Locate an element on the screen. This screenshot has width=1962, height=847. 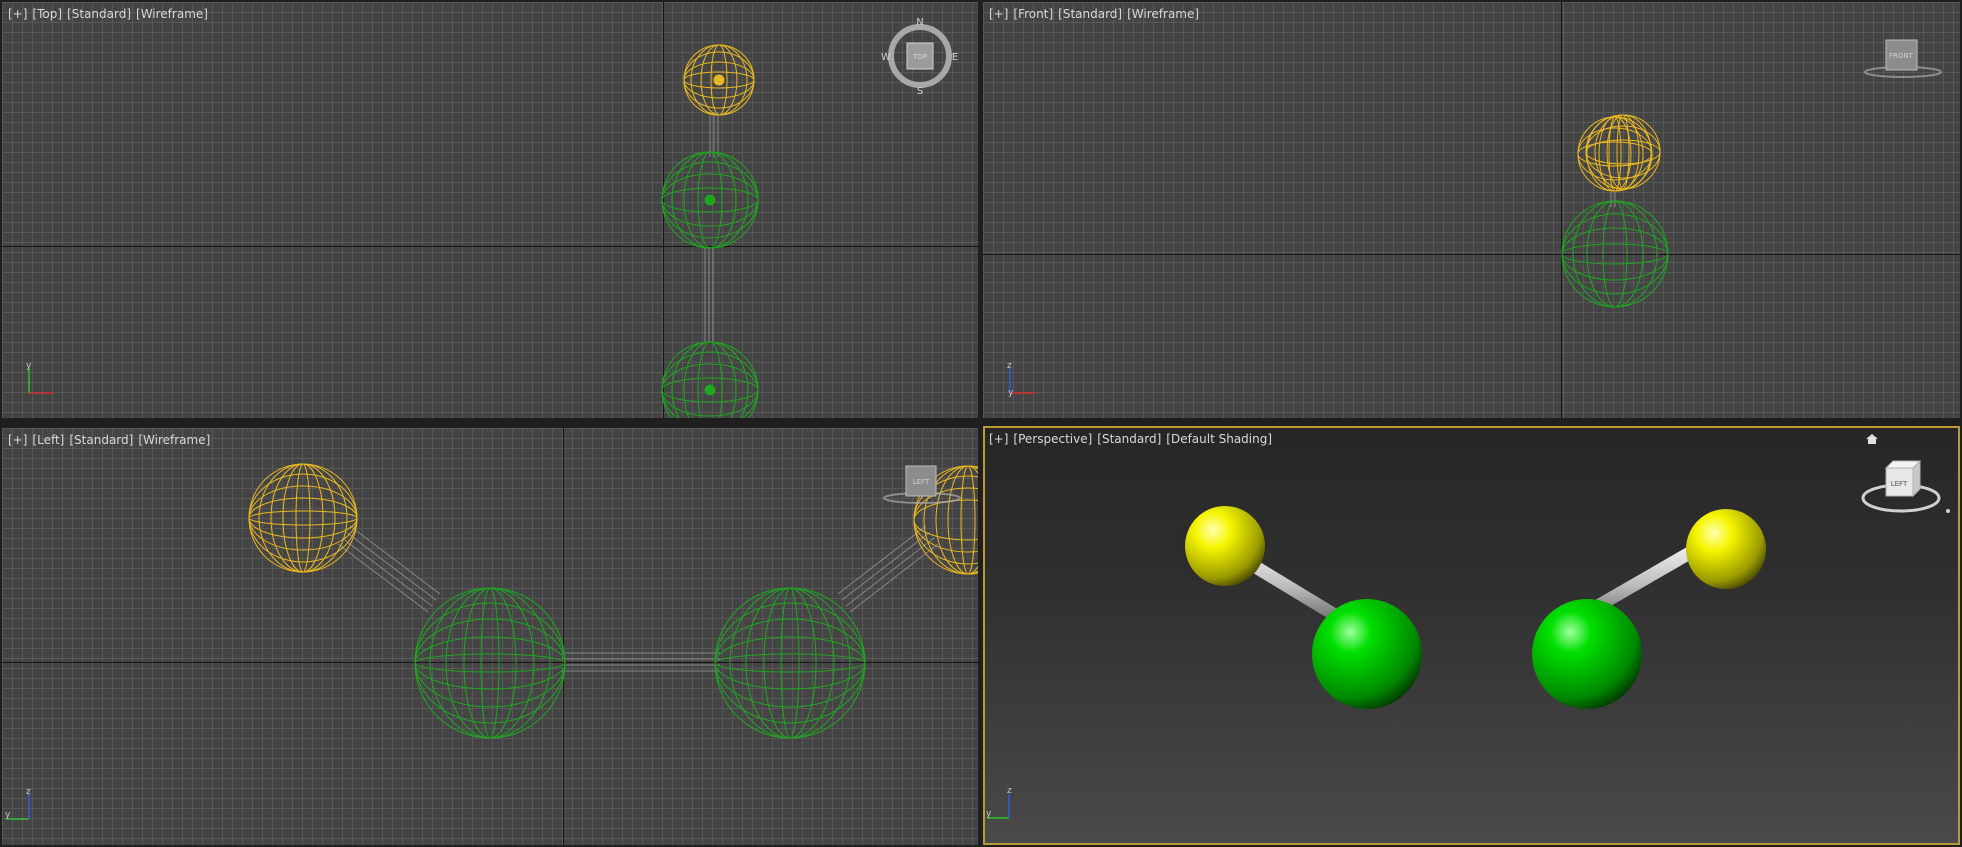
compass-south: S is located at coordinates (920, 91).